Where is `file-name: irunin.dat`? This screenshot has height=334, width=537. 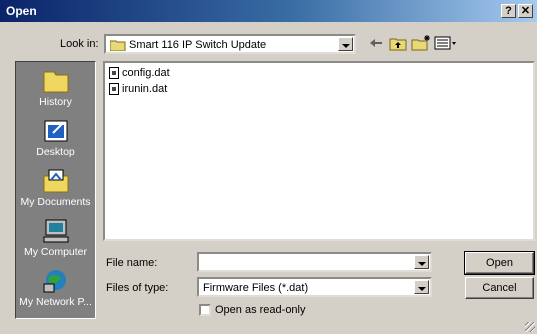 file-name: irunin.dat is located at coordinates (145, 89).